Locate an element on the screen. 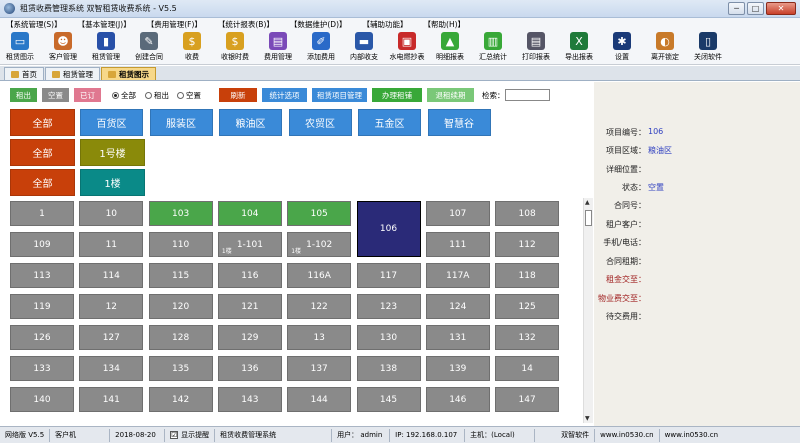  unit-cell: 138 is located at coordinates (388, 368).